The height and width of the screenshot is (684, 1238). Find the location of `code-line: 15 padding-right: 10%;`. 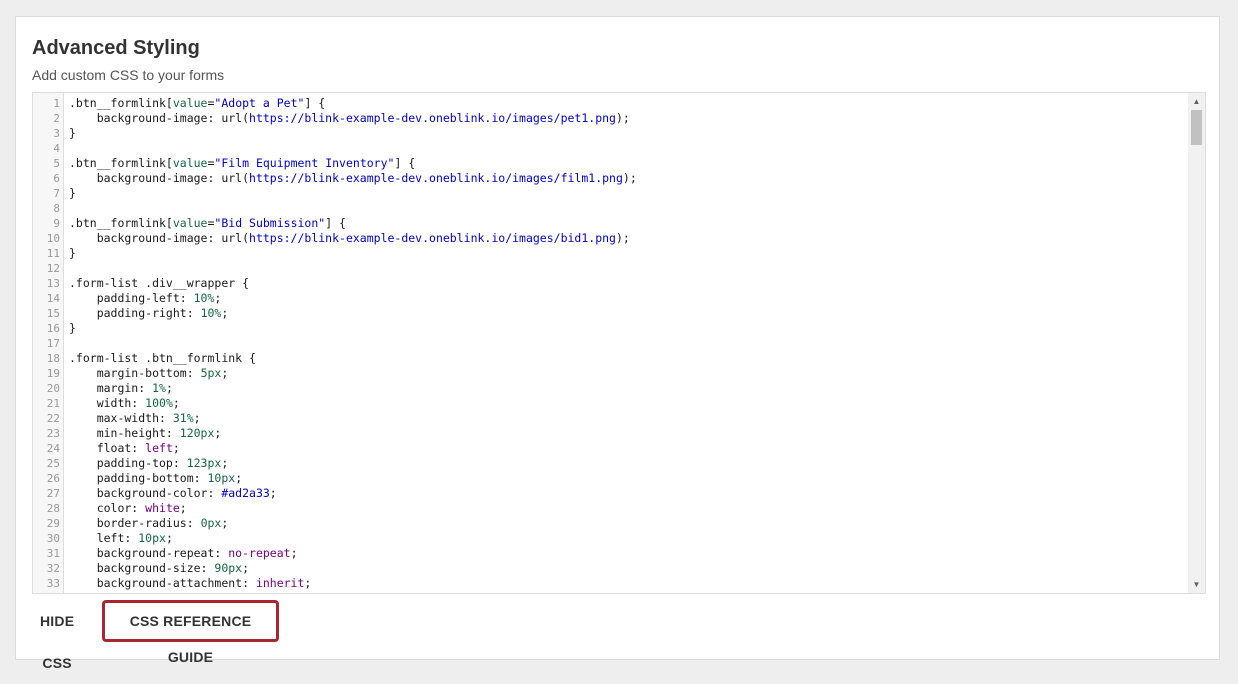

code-line: 15 padding-right: 10%; is located at coordinates (610, 313).